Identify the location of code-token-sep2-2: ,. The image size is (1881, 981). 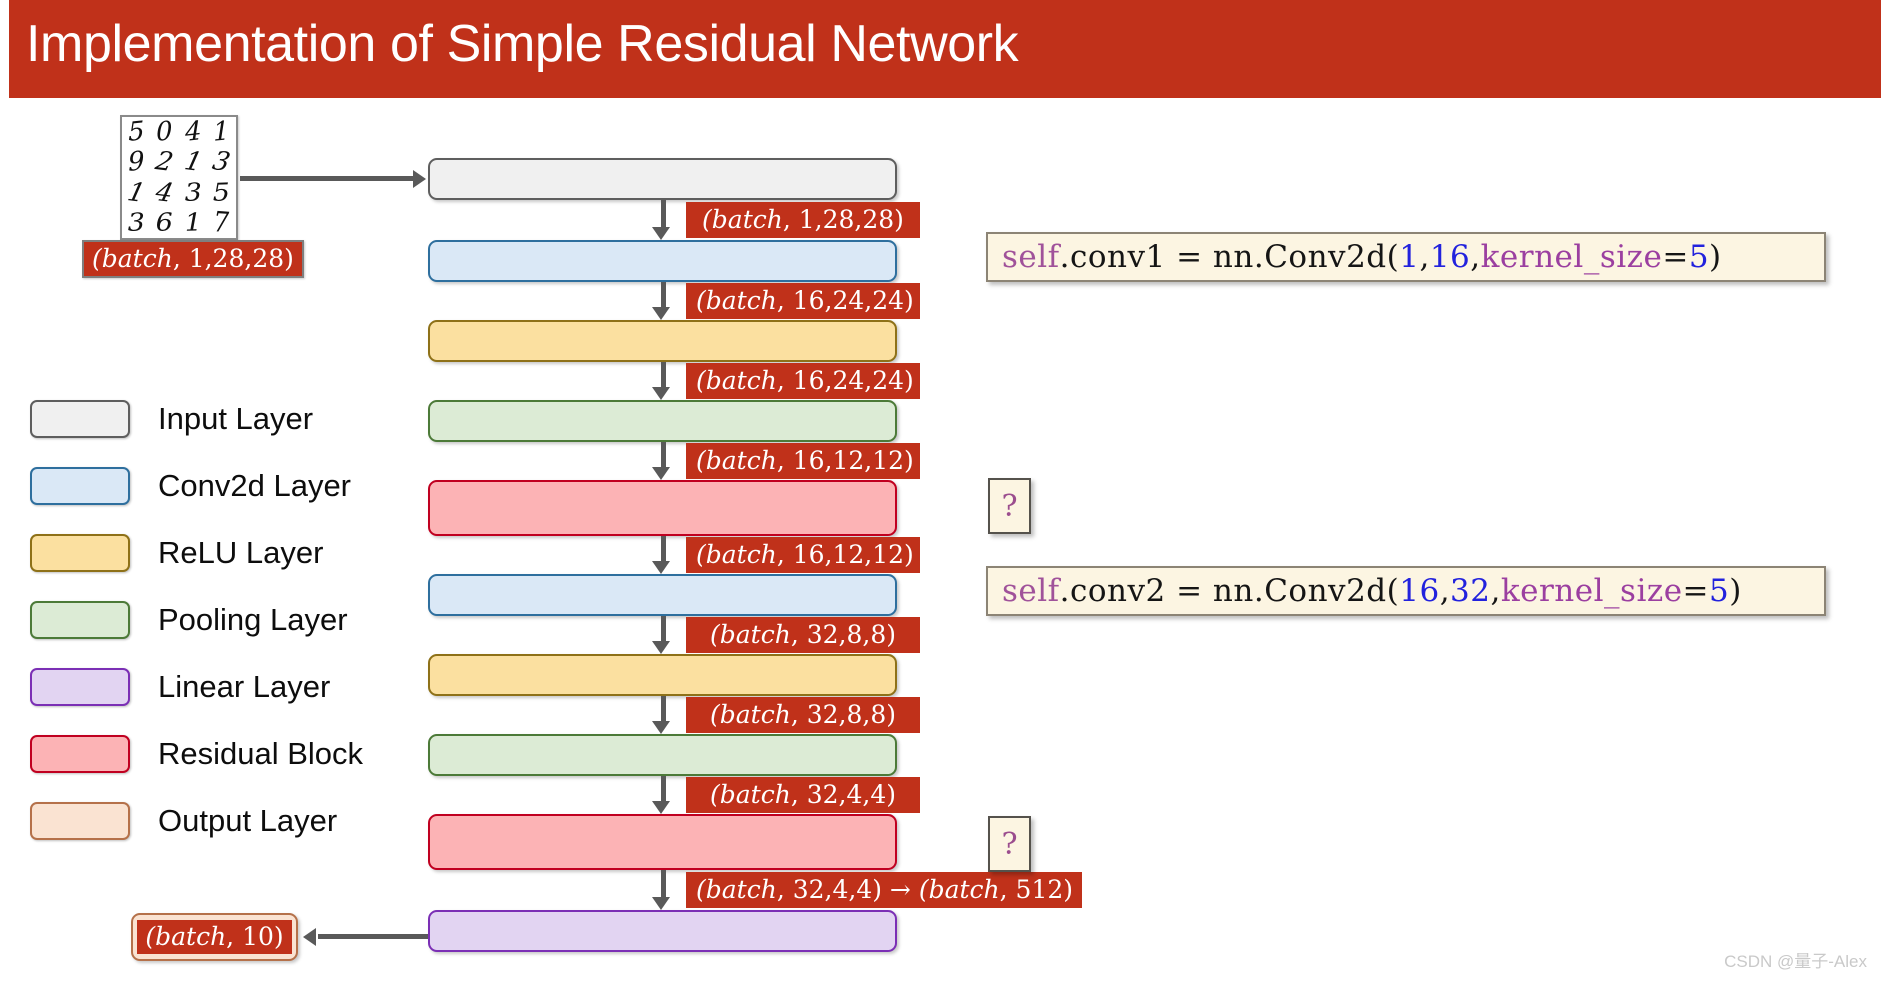
(1495, 591).